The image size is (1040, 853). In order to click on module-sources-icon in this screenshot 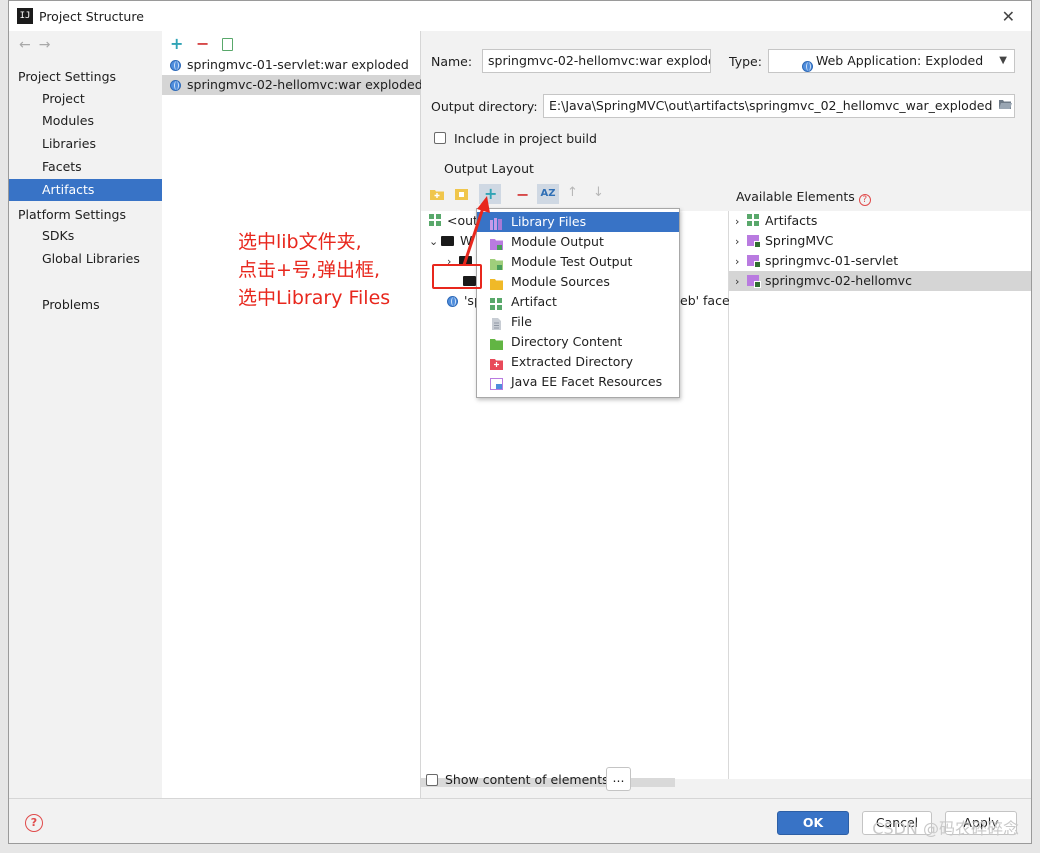, I will do `click(496, 283)`.